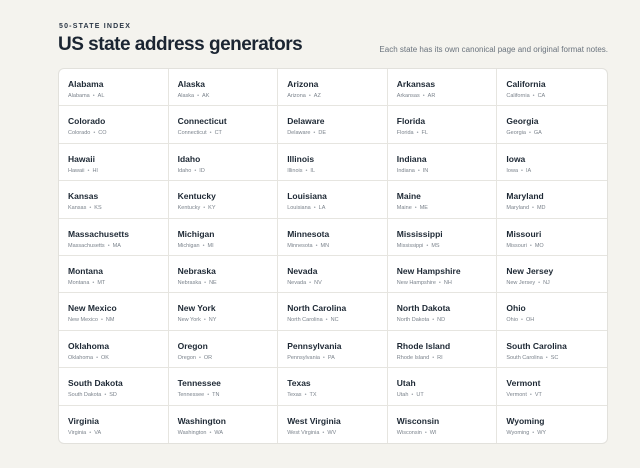  I want to click on state-card-ny: New York New York • NY, so click(223, 312).